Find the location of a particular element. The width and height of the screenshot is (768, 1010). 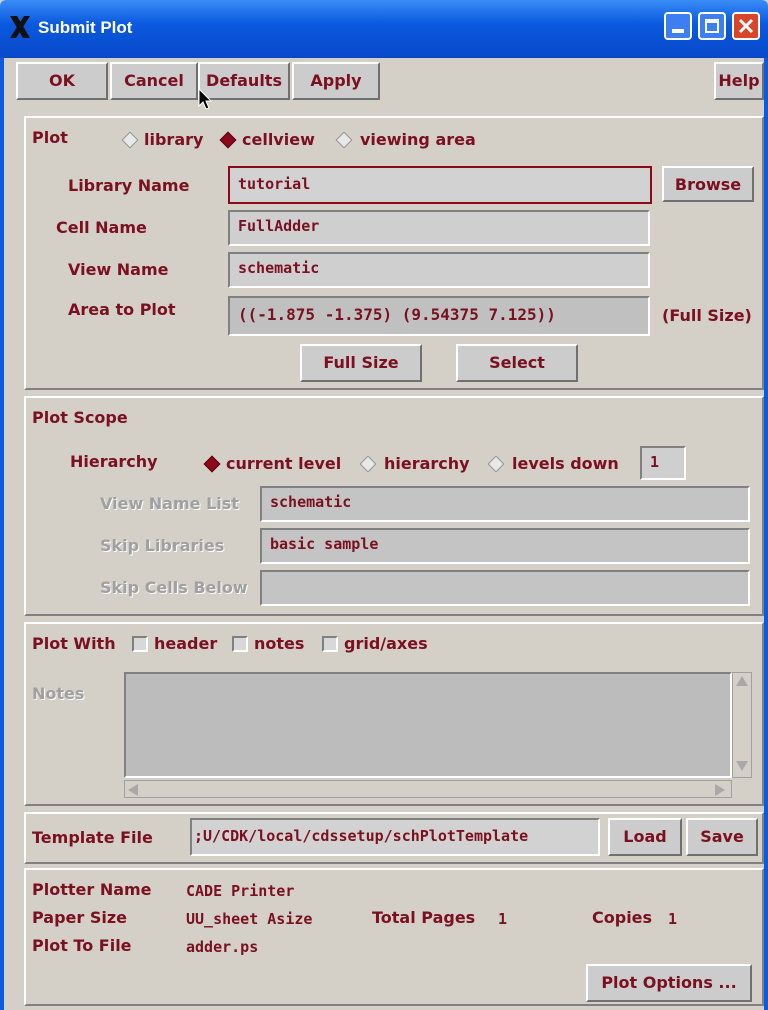

select-button: Select is located at coordinates (517, 363).